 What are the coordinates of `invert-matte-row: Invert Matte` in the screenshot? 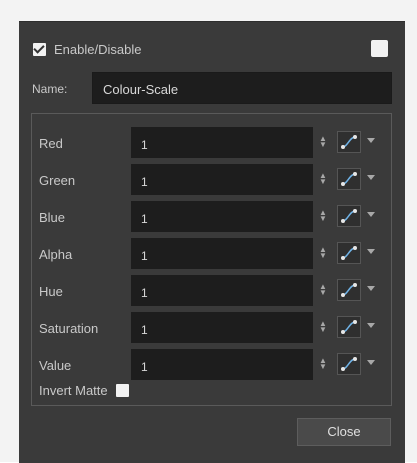 It's located at (84, 390).